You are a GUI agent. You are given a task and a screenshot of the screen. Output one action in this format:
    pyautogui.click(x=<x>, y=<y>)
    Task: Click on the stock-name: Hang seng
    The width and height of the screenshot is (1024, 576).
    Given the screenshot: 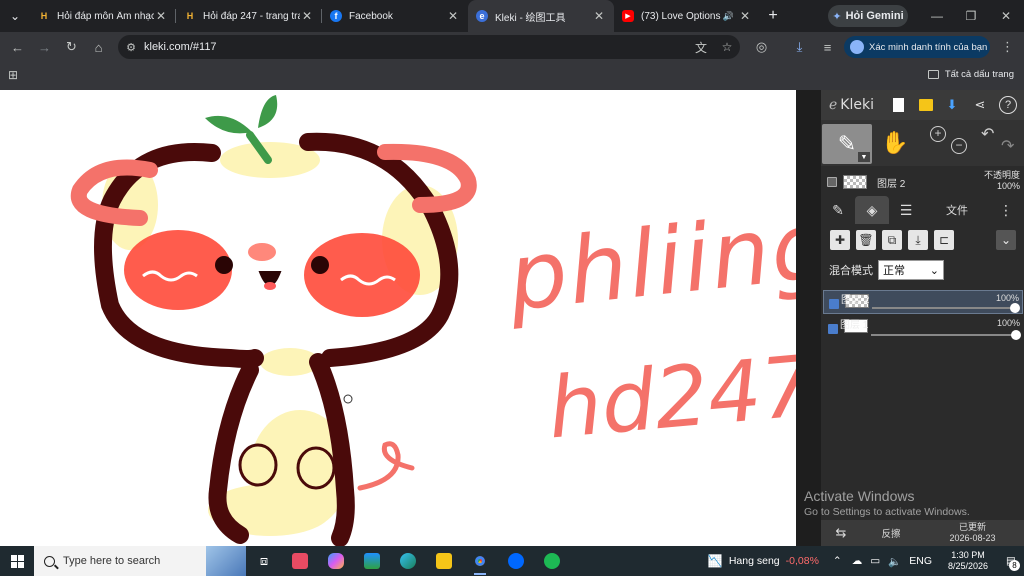 What is the action you would take?
    pyautogui.click(x=754, y=561)
    